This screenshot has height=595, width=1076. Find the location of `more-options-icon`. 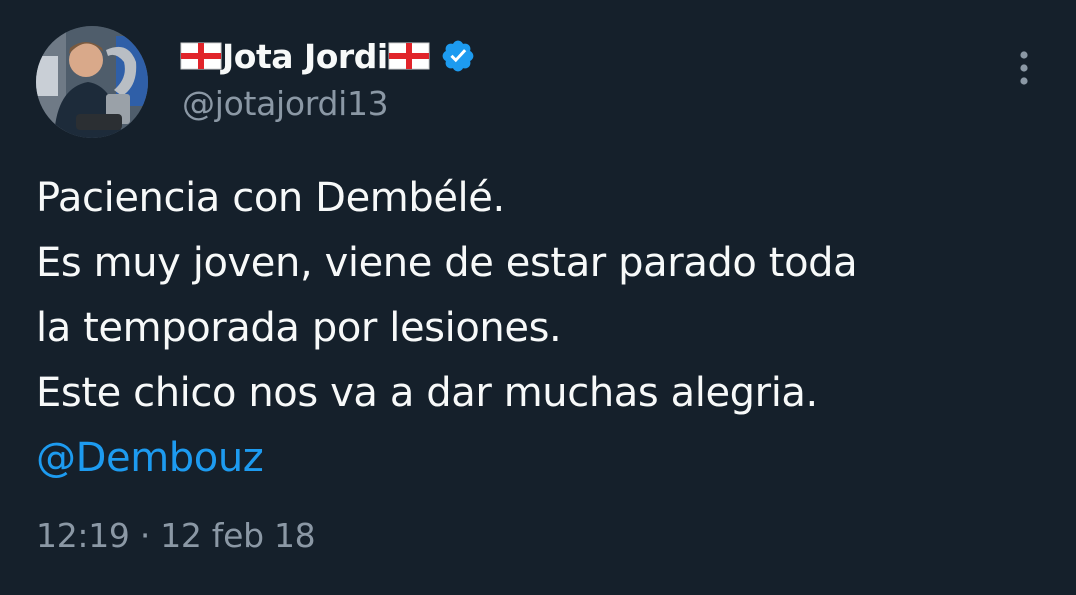

more-options-icon is located at coordinates (1024, 68).